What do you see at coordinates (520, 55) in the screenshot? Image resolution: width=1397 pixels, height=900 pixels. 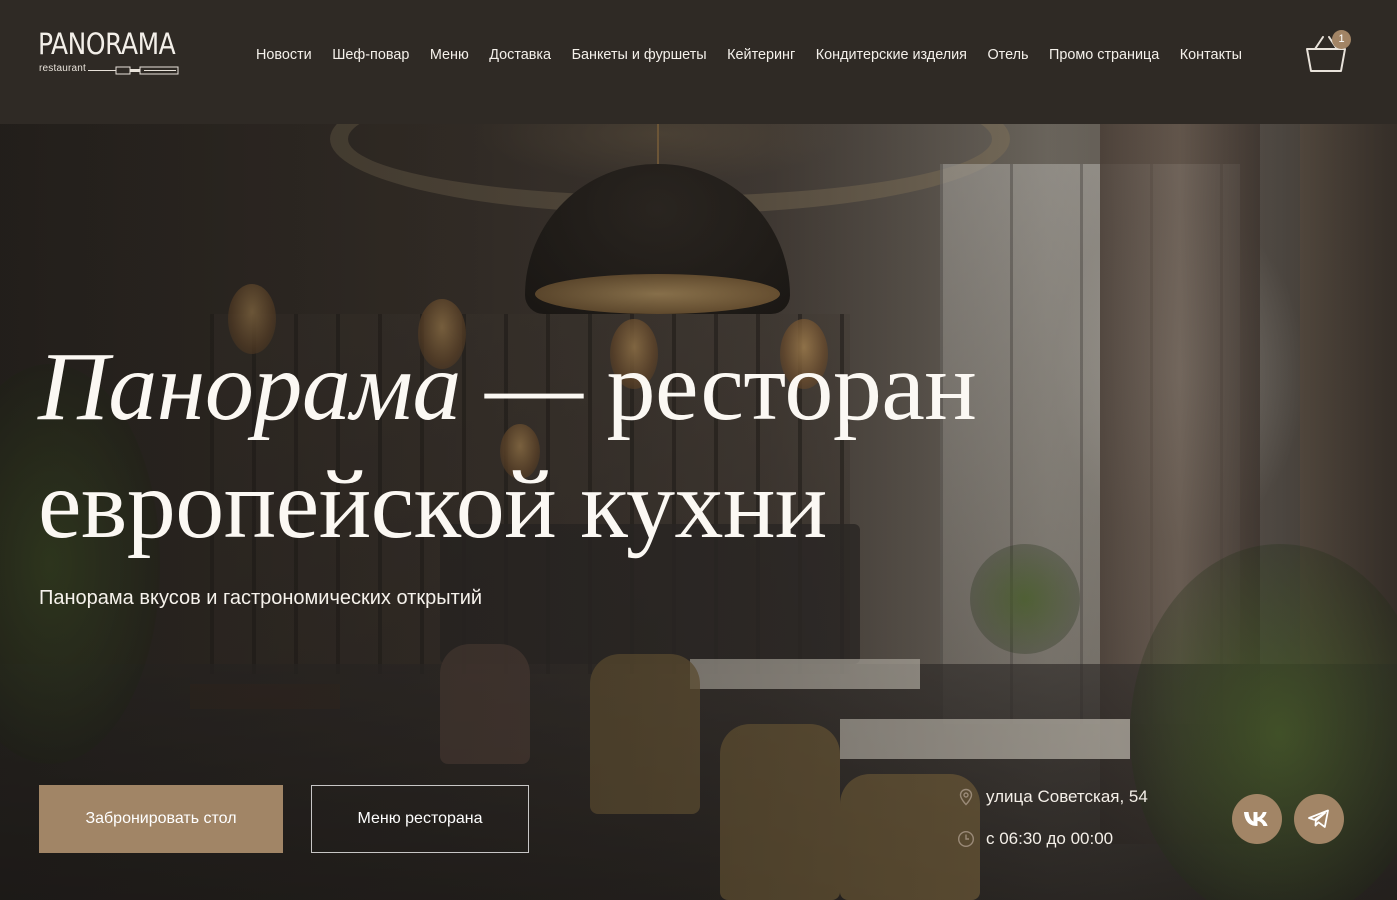 I see `nav-item-delivery: Доставка` at bounding box center [520, 55].